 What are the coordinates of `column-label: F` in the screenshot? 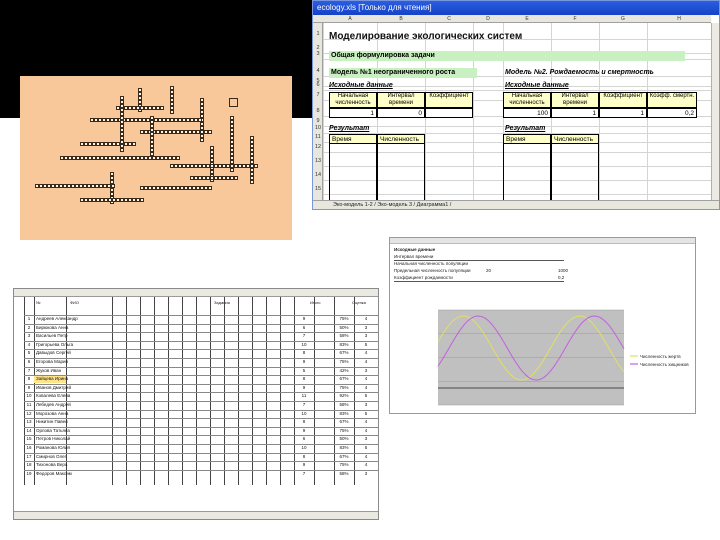 It's located at (575, 19).